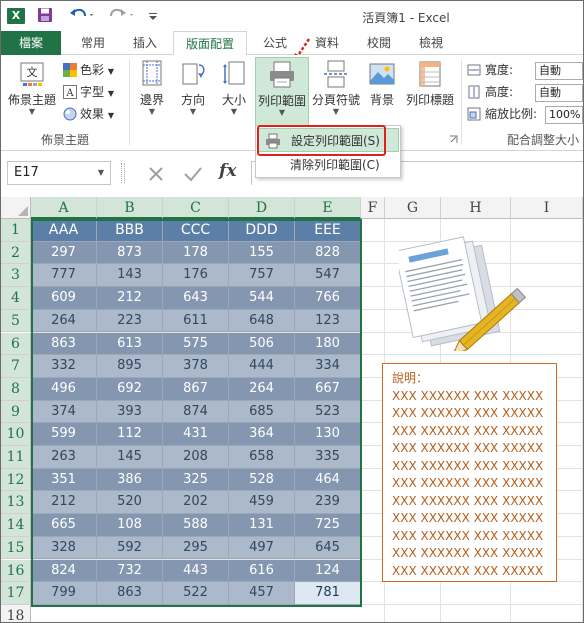 The image size is (584, 623). I want to click on row-header-9: 9, so click(16, 412).